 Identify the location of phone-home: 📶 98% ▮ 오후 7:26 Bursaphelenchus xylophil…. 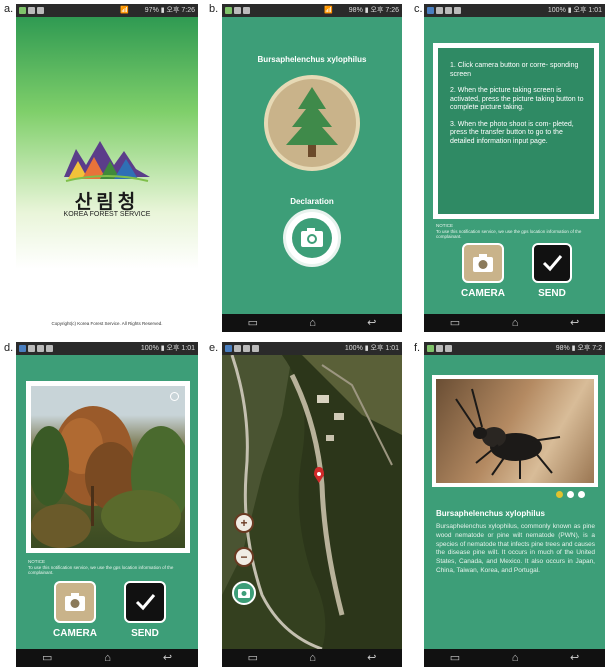
(312, 168).